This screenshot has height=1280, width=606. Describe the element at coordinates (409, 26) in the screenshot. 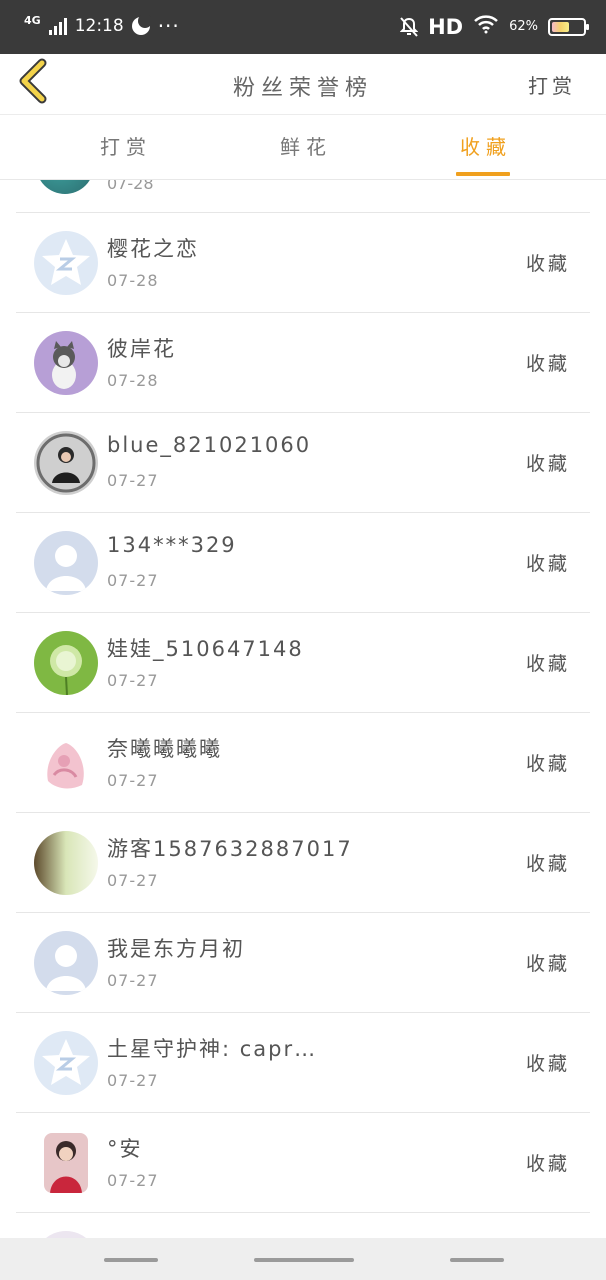

I see `bell-off-icon` at that location.